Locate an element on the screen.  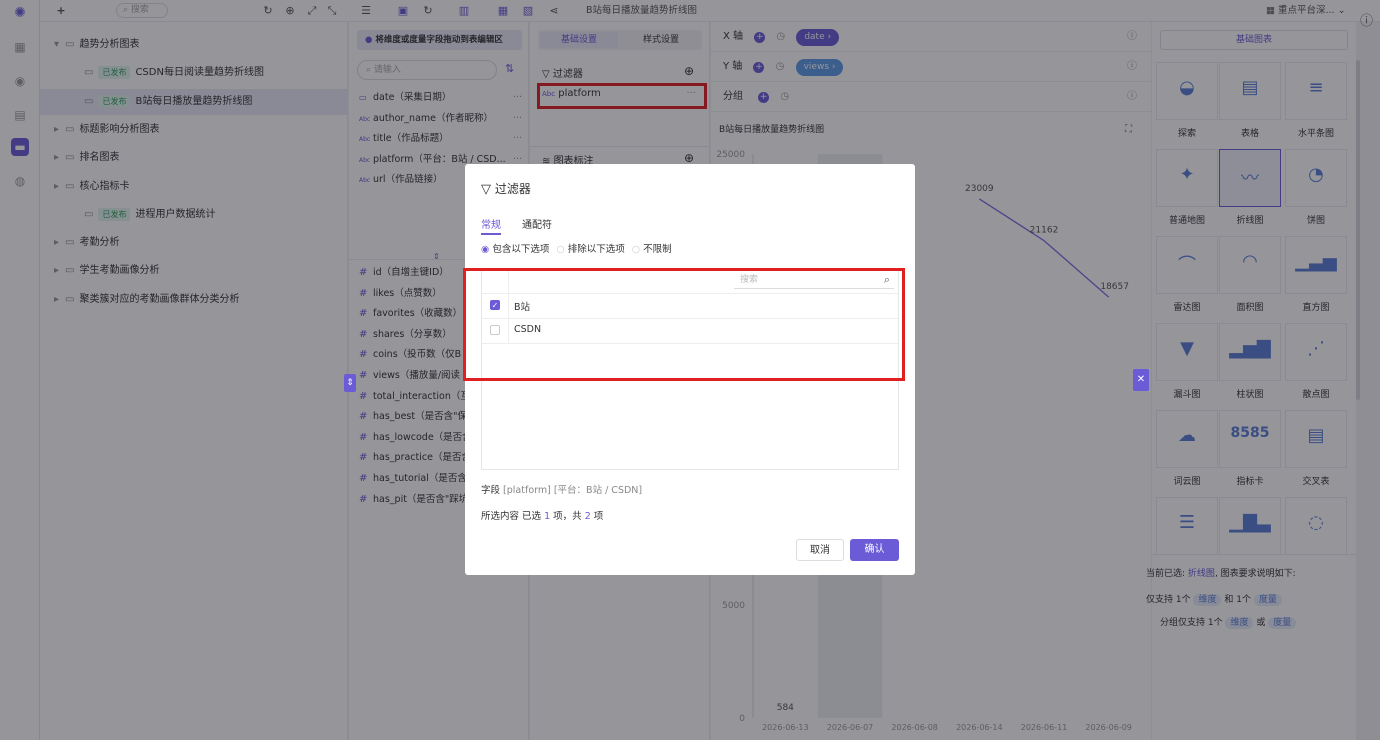
field-info-label: 字段 is located at coordinates (491, 490).